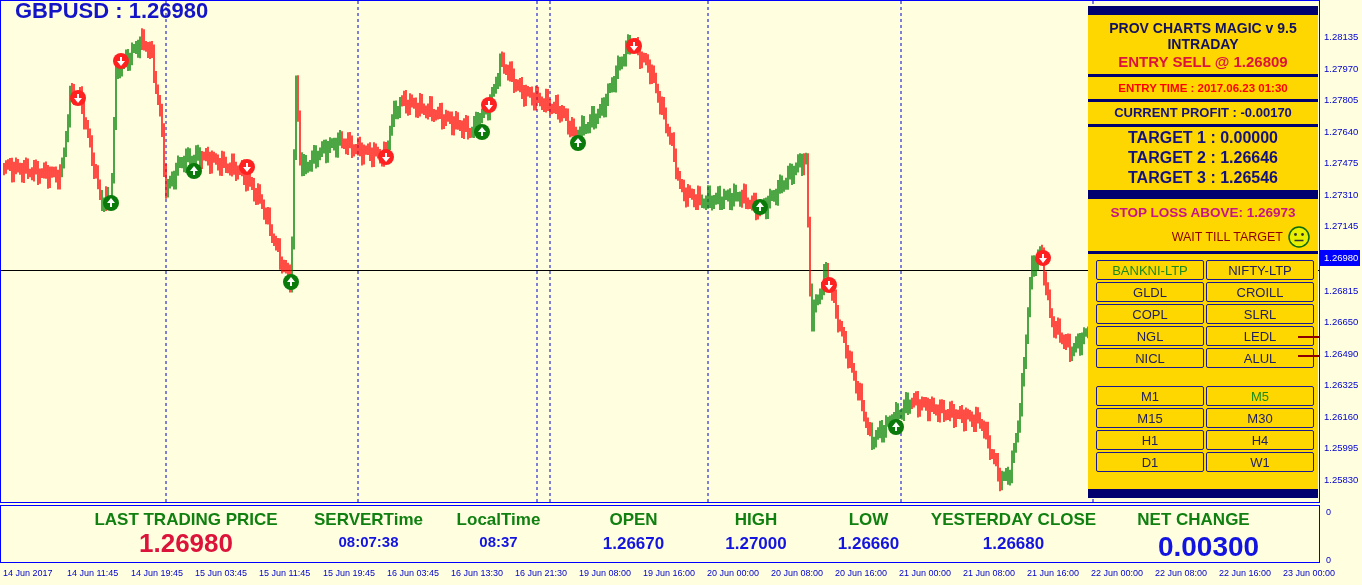 Image resolution: width=1362 pixels, height=585 pixels. Describe the element at coordinates (1118, 573) in the screenshot. I see `time-label: 22 Jun 00:00` at that location.